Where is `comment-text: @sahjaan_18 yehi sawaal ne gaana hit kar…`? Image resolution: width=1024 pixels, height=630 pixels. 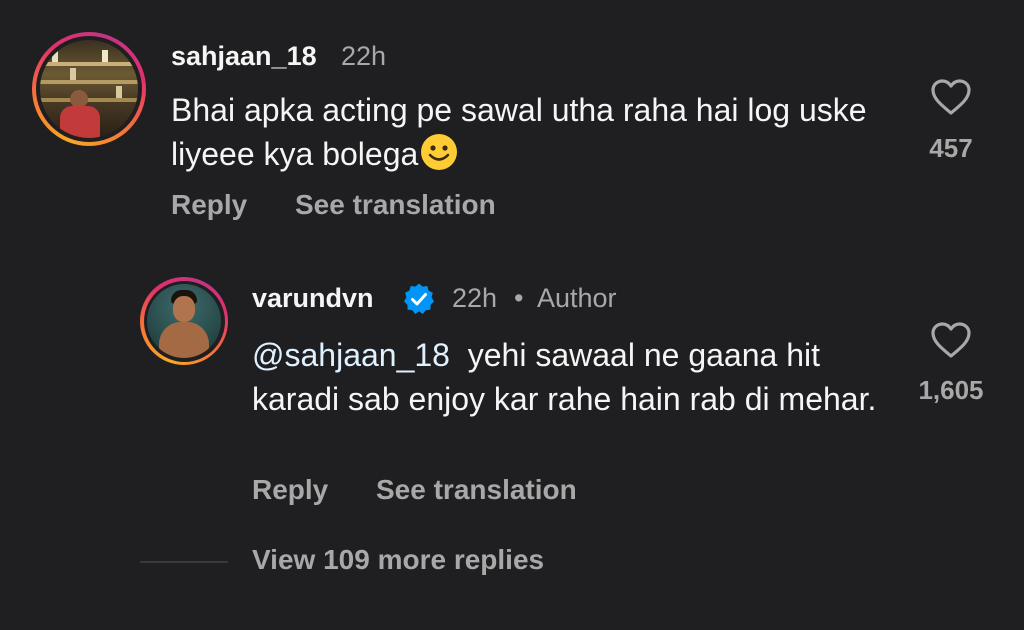
comment-text: @sahjaan_18 yehi sawaal ne gaana hit kar… is located at coordinates (572, 377).